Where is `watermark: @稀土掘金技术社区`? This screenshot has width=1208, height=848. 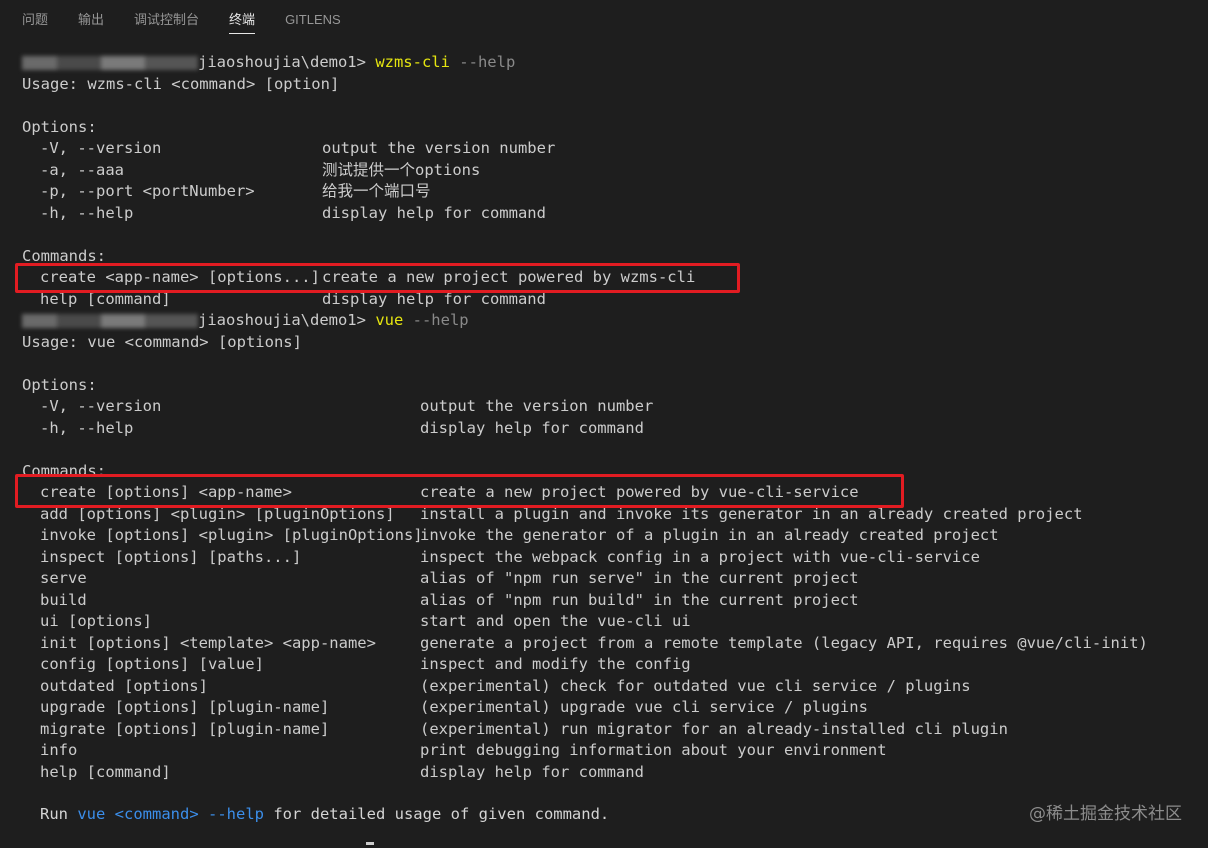
watermark: @稀土掘金技术社区 is located at coordinates (1105, 814).